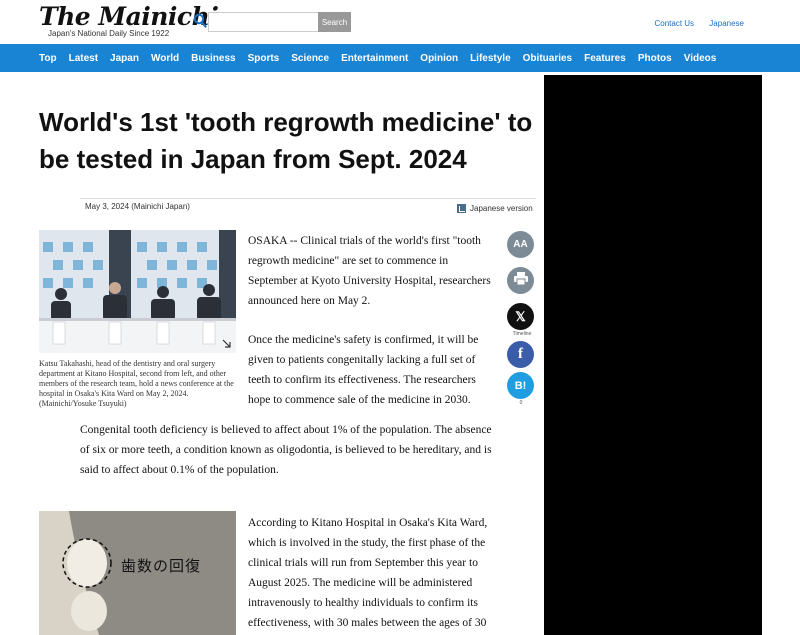 Image resolution: width=800 pixels, height=635 pixels. I want to click on japanese-version-link: Japanese version, so click(495, 208).